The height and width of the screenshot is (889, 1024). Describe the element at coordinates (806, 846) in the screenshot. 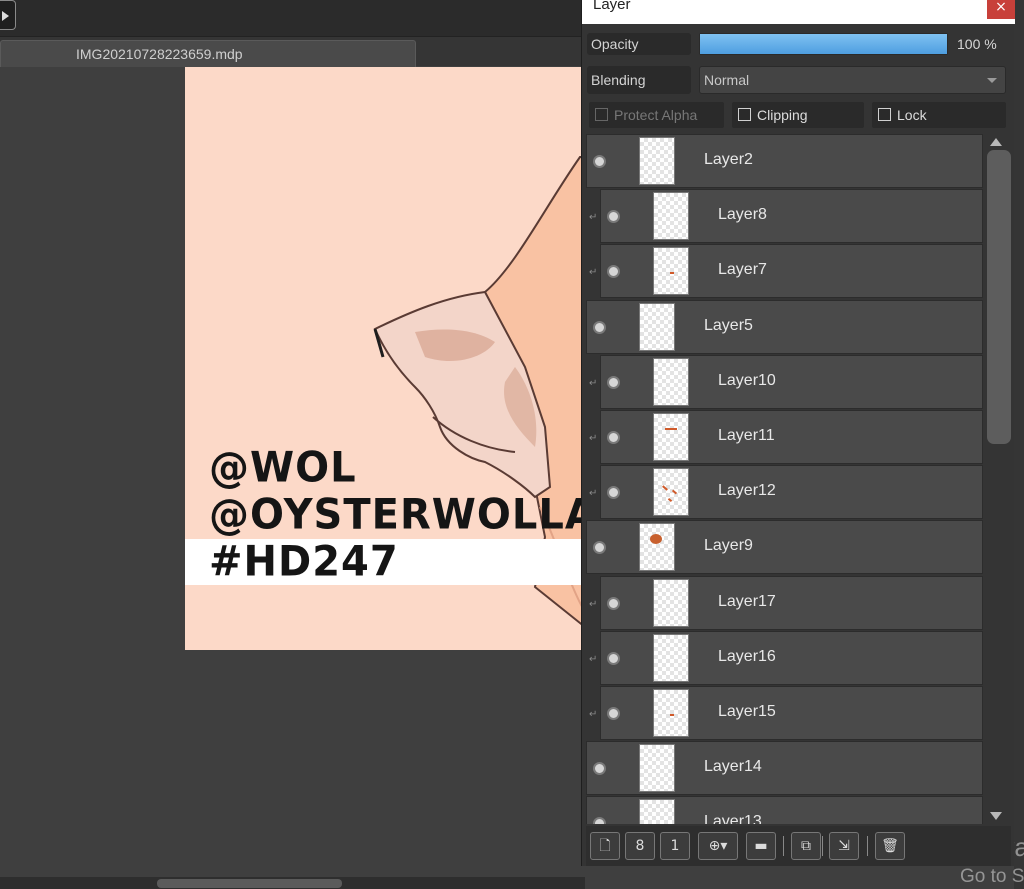

I see `duplicate-layer-button: ⧉` at that location.